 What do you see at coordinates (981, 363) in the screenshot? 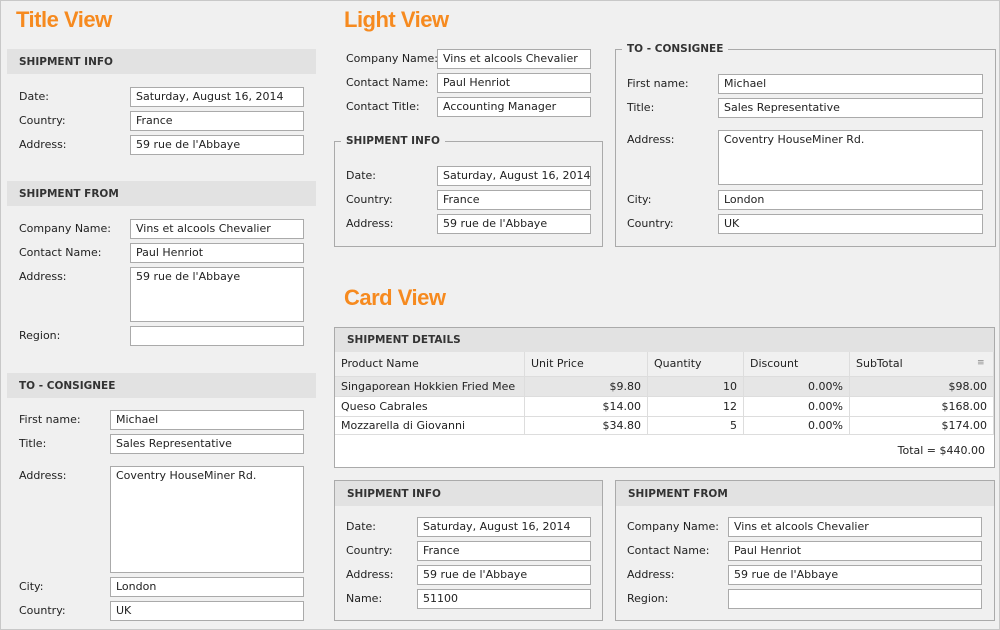
I see `column-chooser-icon: ≡` at bounding box center [981, 363].